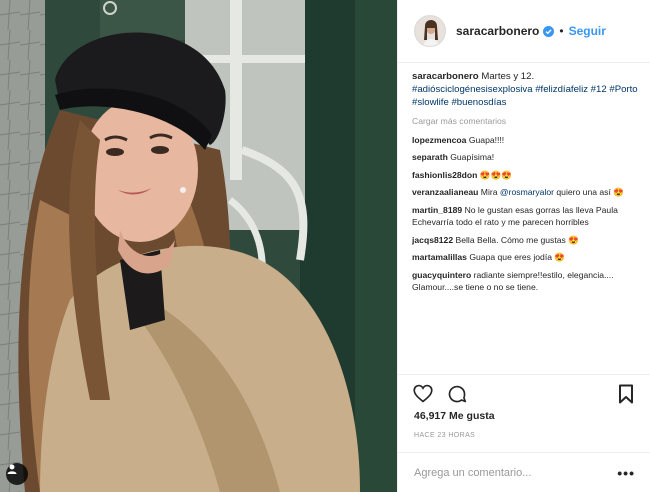 The image size is (650, 492). I want to click on save-button, so click(626, 394).